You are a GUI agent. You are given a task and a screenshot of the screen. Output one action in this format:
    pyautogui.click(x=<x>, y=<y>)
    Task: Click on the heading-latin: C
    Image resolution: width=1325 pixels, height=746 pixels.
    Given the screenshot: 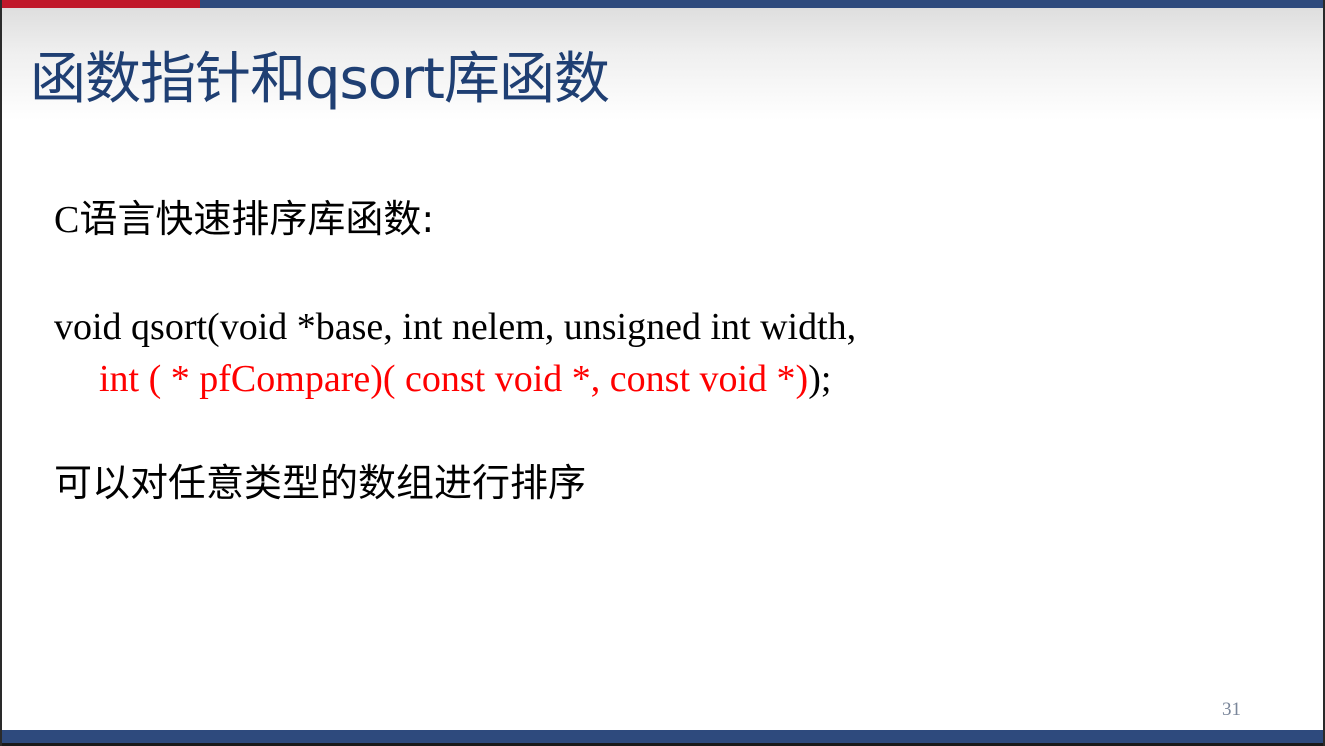 What is the action you would take?
    pyautogui.click(x=67, y=220)
    